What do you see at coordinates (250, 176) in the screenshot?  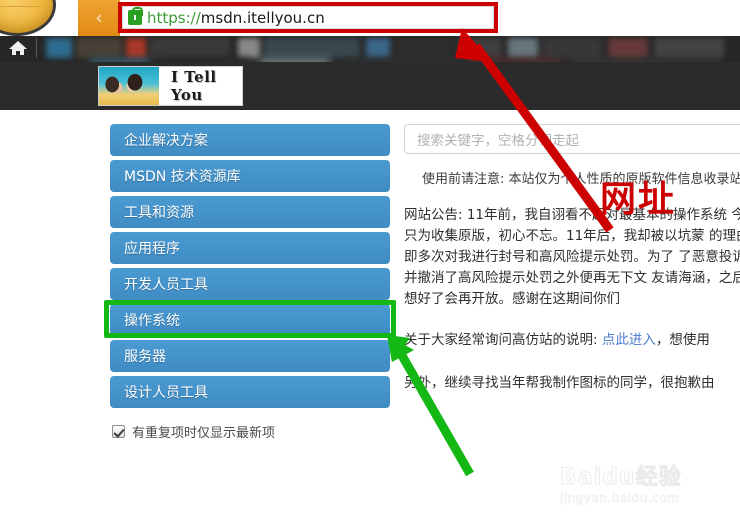 I see `sidebar-item-msdn-library: MSDN 技术资源库` at bounding box center [250, 176].